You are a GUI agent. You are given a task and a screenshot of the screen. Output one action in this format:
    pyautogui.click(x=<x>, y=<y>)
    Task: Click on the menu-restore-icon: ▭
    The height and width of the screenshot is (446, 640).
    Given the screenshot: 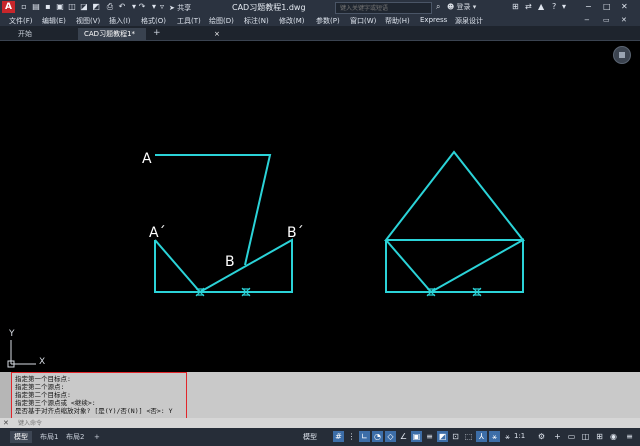 What is the action you would take?
    pyautogui.click(x=606, y=20)
    